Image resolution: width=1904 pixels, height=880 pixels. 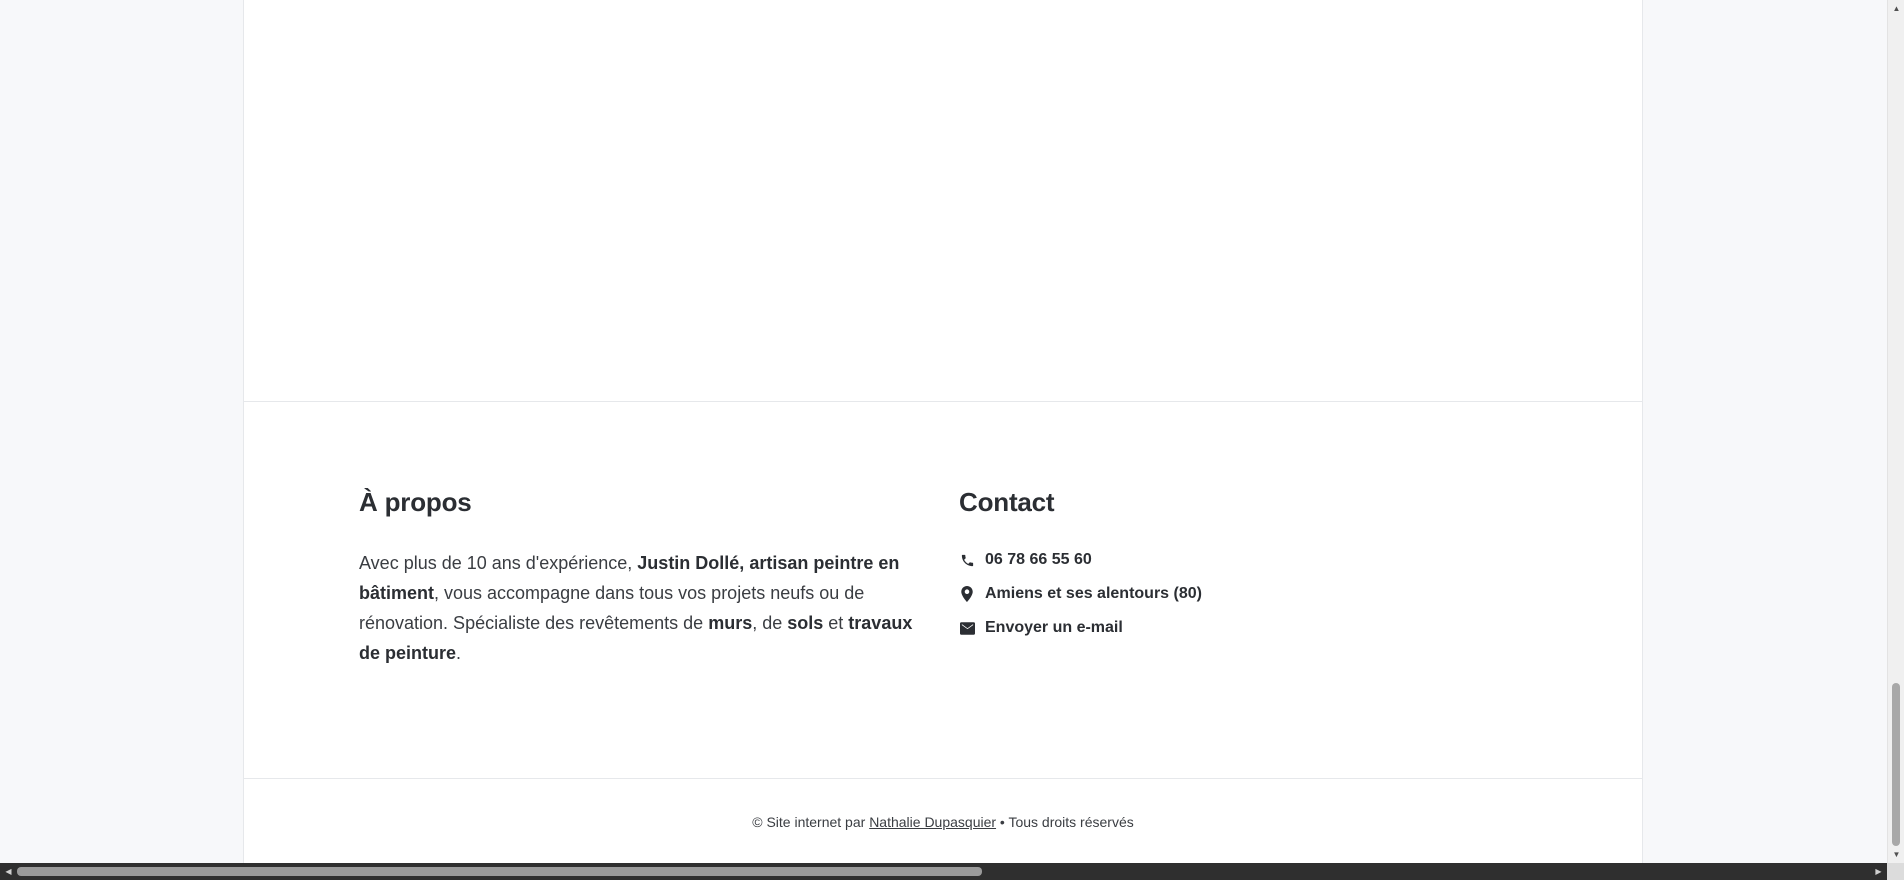 What do you see at coordinates (805, 623) in the screenshot?
I see `about-bold-sols: sols` at bounding box center [805, 623].